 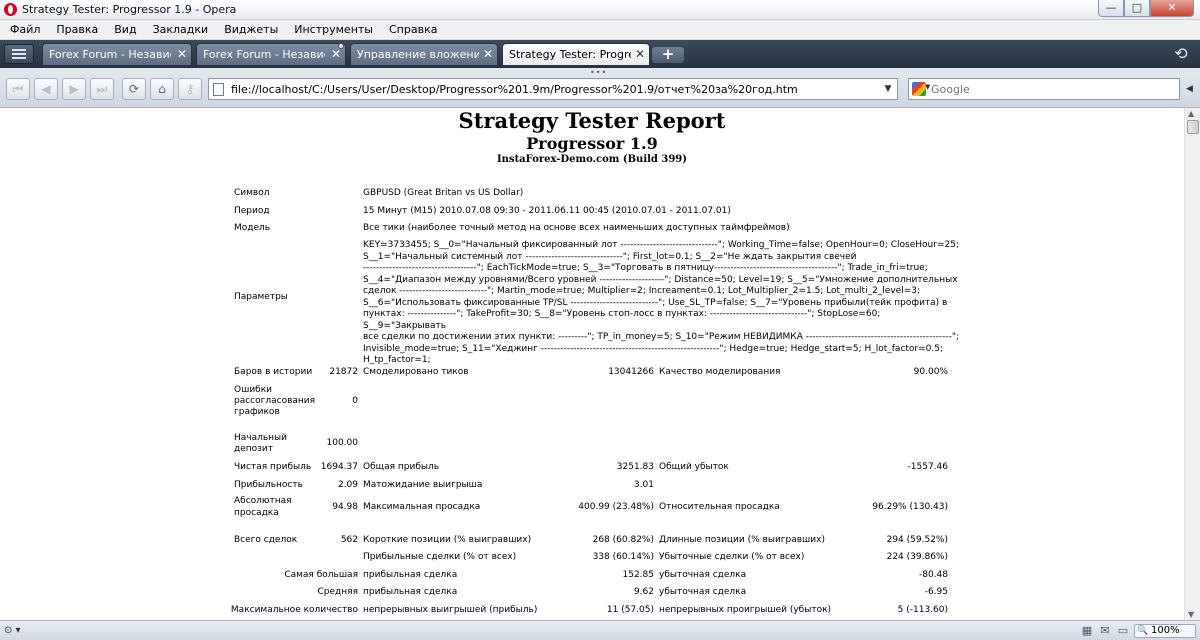 I want to click on tab-strategy-tester: Strategy Tester: Progress... ✕, so click(x=576, y=54).